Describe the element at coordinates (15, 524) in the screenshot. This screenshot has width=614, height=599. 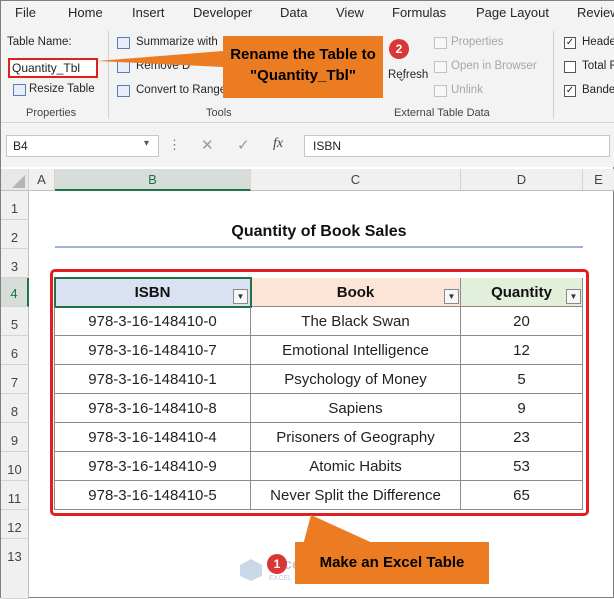
I see `row-header: 12` at that location.